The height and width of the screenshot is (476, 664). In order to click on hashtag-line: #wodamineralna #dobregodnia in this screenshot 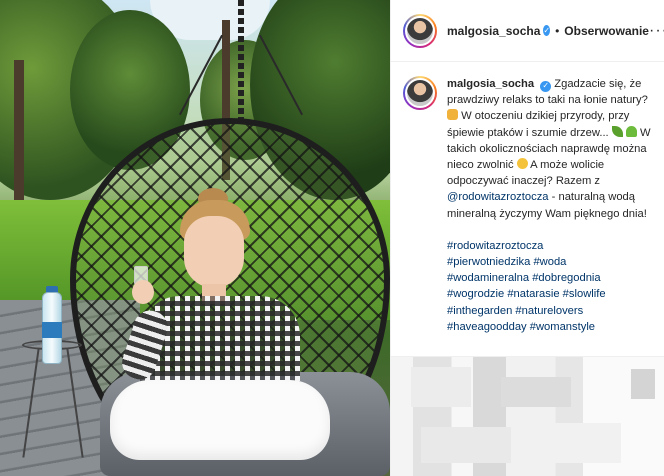, I will do `click(549, 278)`.